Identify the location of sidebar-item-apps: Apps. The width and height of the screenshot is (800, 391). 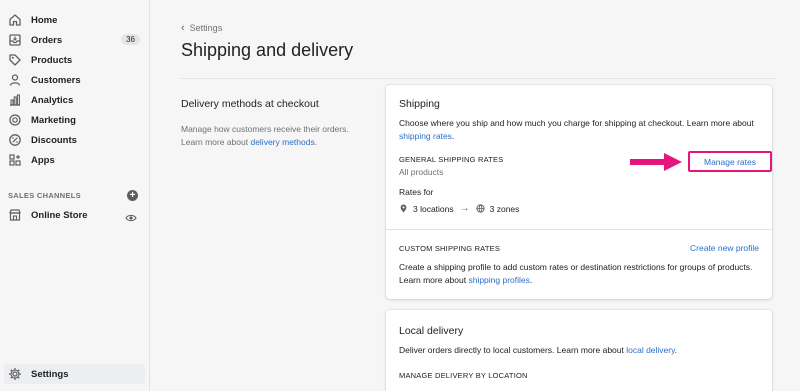
(74, 160).